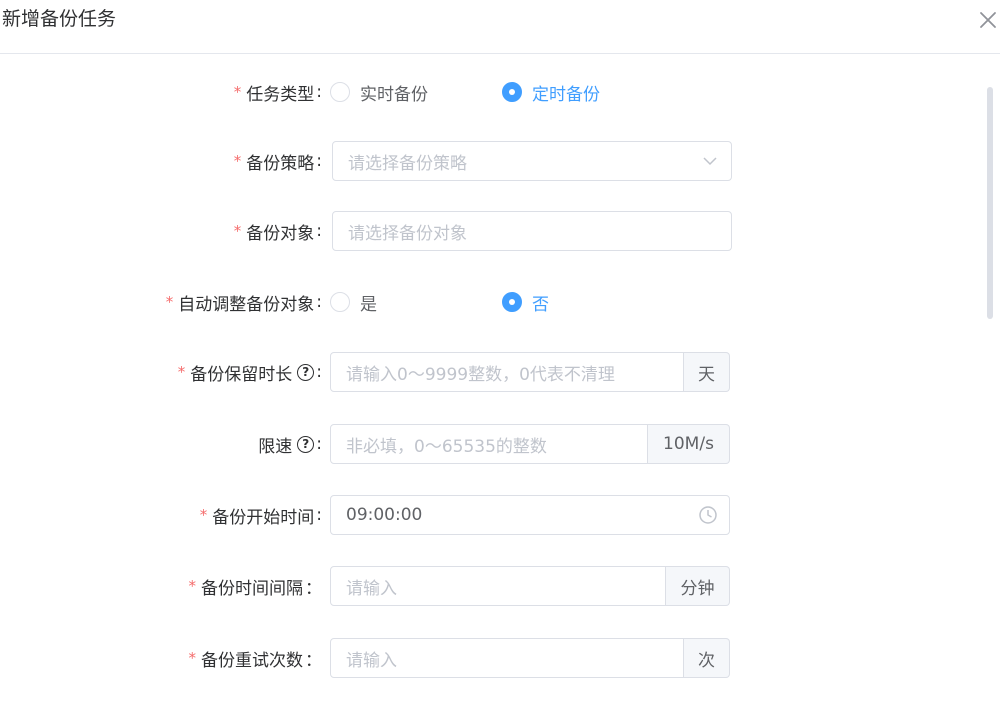  What do you see at coordinates (707, 372) in the screenshot?
I see `retention-unit: 天` at bounding box center [707, 372].